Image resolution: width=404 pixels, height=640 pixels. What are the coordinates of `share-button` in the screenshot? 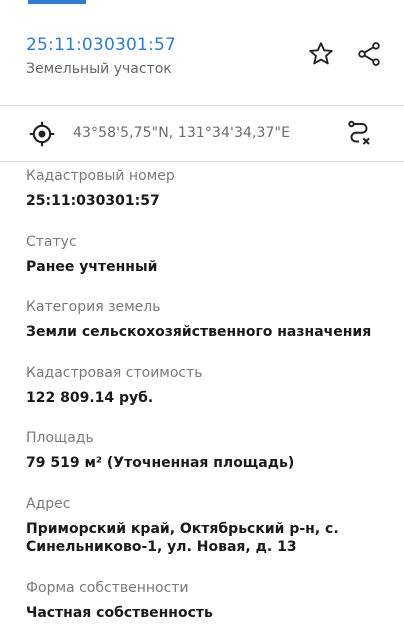 It's located at (369, 54).